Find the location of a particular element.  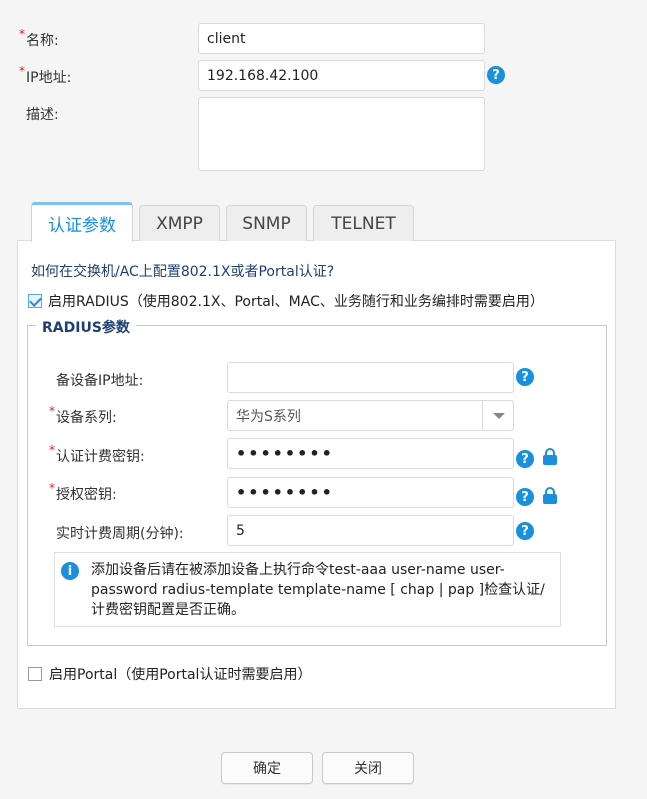

close-button: 关闭 is located at coordinates (368, 768).